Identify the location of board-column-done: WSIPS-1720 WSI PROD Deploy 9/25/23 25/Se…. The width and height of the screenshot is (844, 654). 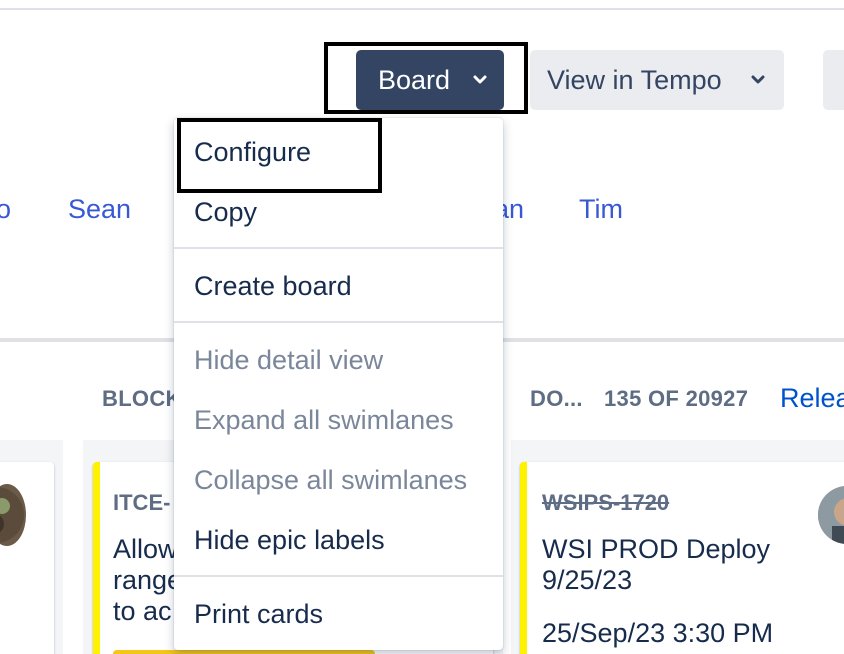
(677, 547).